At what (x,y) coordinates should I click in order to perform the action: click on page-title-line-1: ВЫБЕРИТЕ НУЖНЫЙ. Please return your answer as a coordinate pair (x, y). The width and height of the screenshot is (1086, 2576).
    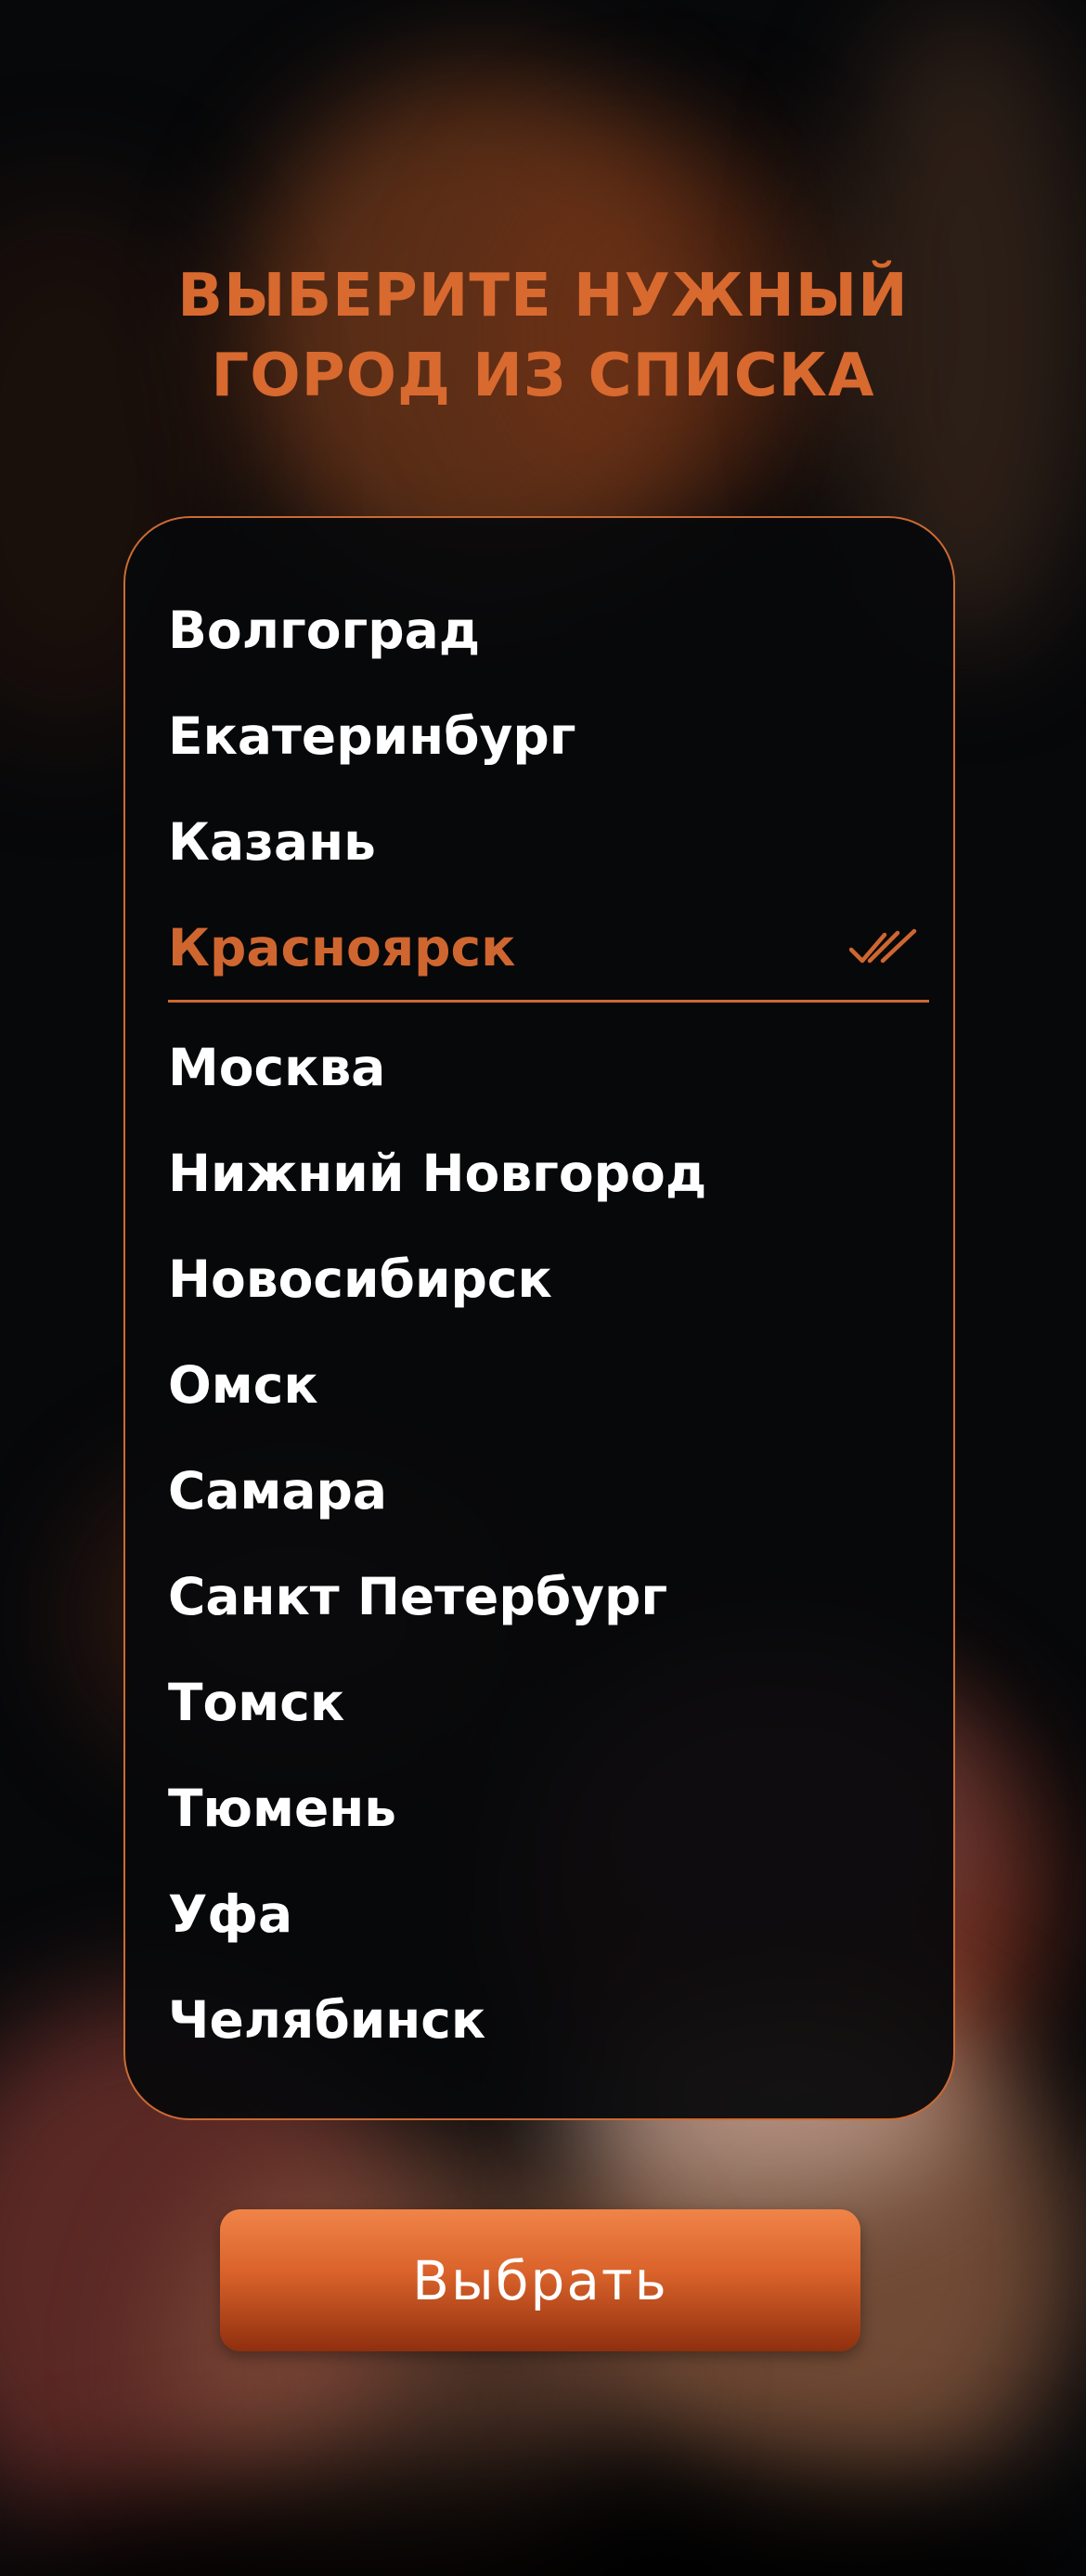
    Looking at the image, I should click on (543, 296).